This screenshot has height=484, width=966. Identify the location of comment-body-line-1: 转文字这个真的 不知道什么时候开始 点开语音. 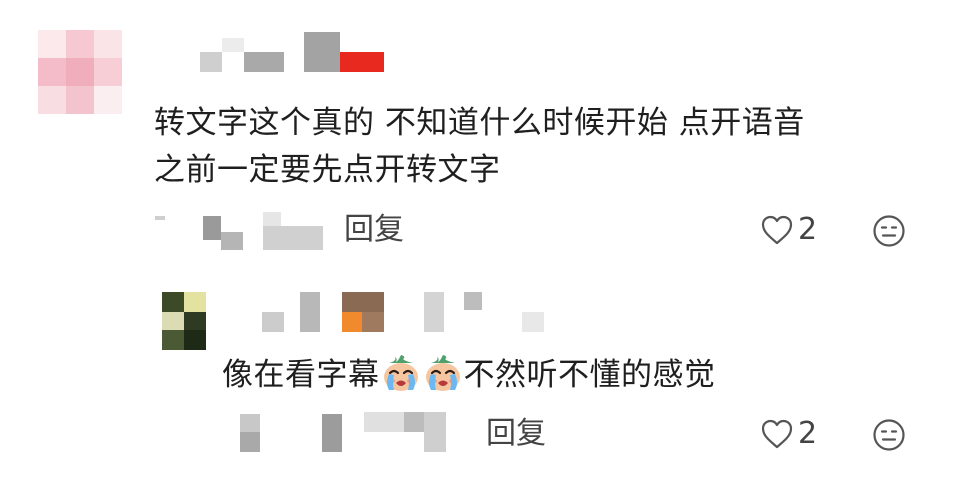
(479, 123).